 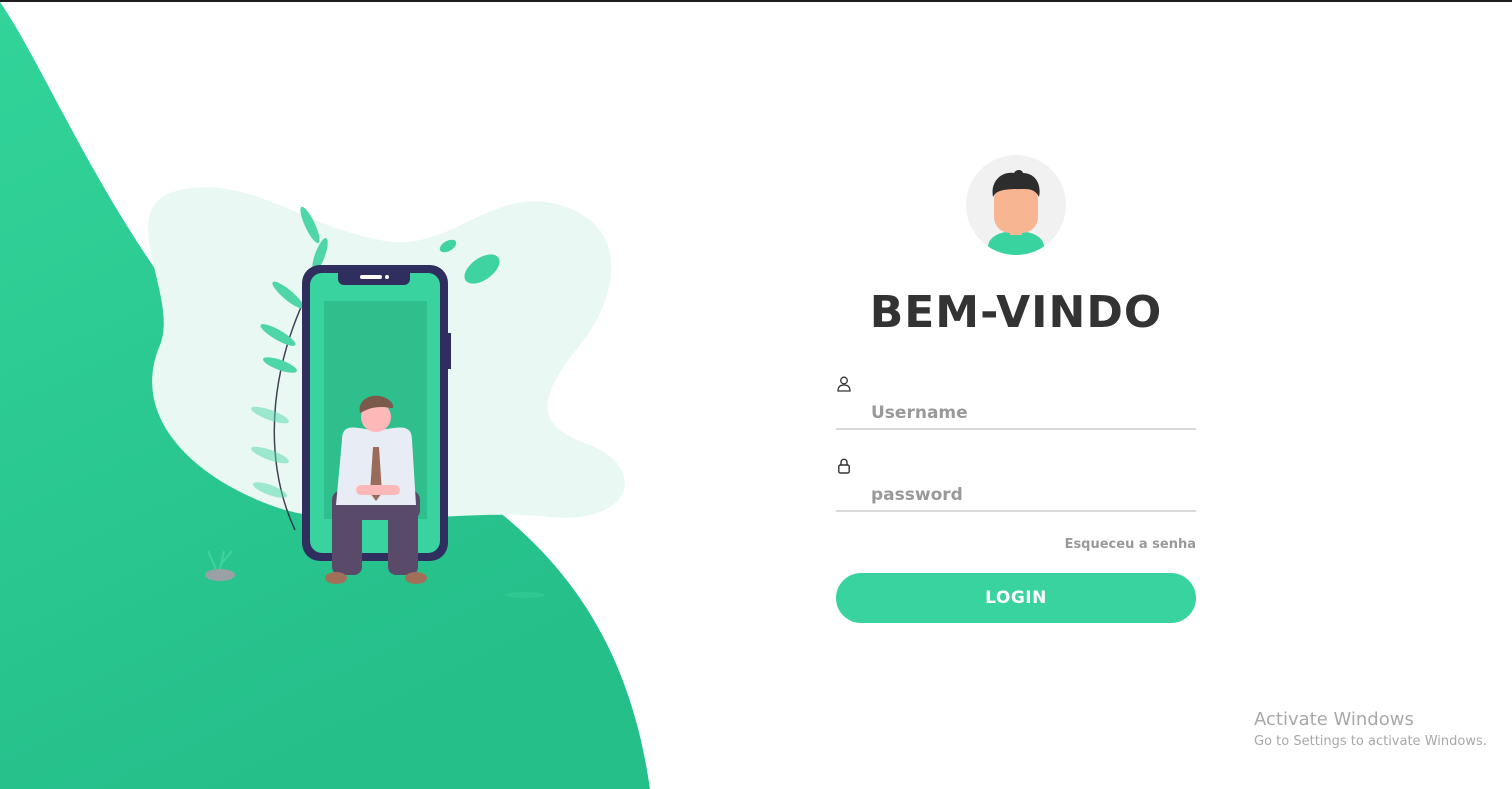 What do you see at coordinates (1016, 598) in the screenshot?
I see `login-button: LOGIN` at bounding box center [1016, 598].